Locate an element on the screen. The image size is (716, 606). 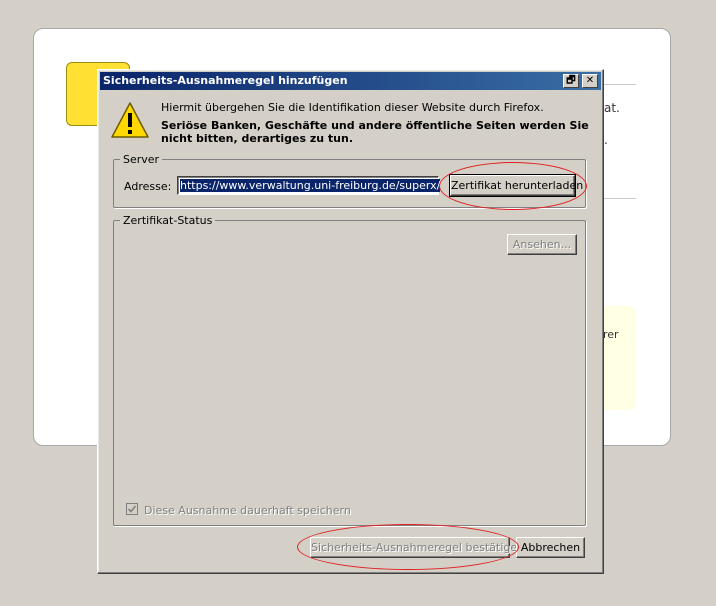
download-certificate-button: Zertifikat herunterladen is located at coordinates (516, 185).